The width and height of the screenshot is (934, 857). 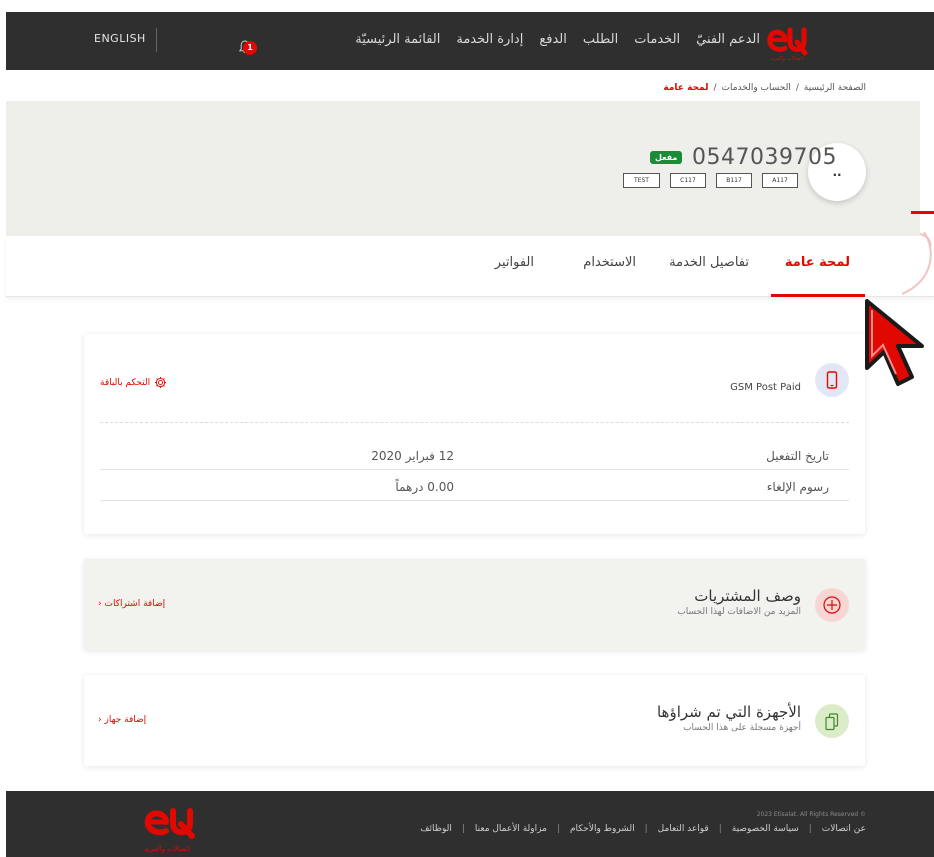 I want to click on side-panel-accent, so click(x=922, y=212).